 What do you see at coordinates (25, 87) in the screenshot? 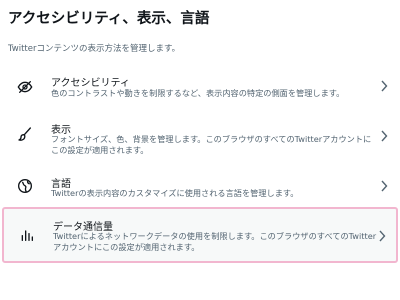
I see `accessibility-icon` at bounding box center [25, 87].